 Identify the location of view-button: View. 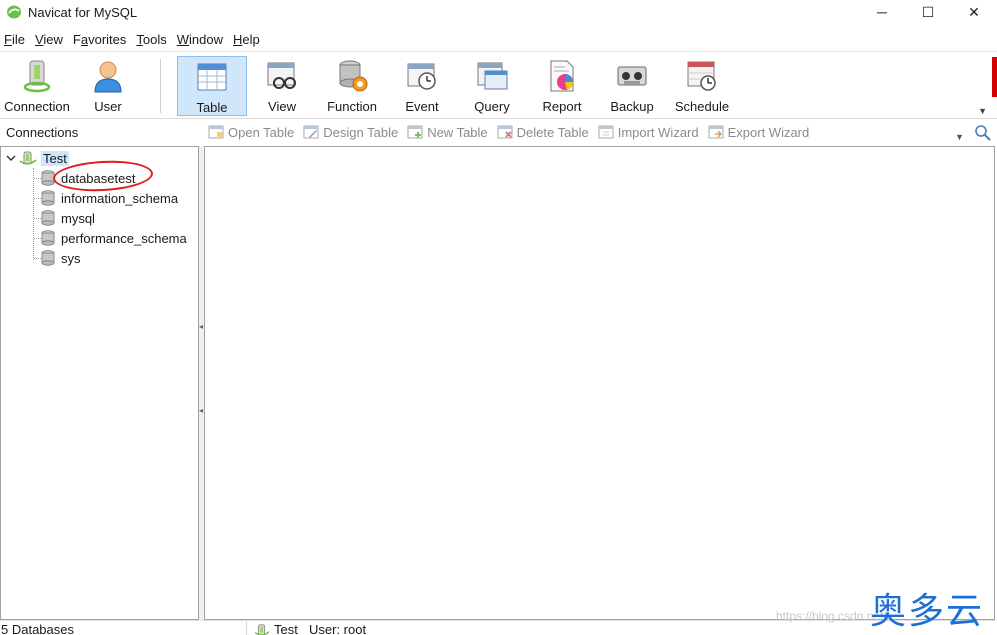
(282, 86).